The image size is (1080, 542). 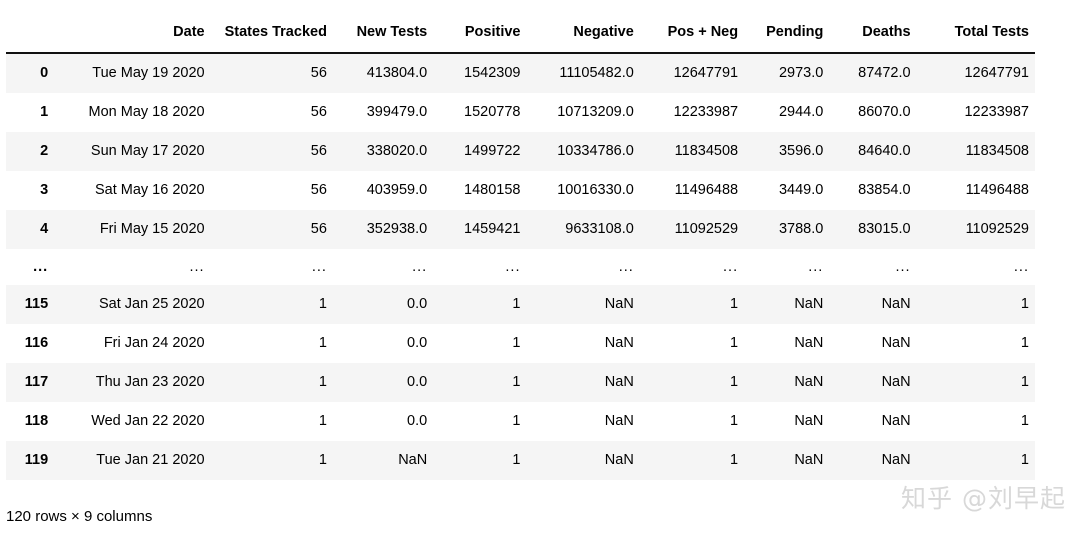 I want to click on table-cell: 1499722, so click(x=480, y=151).